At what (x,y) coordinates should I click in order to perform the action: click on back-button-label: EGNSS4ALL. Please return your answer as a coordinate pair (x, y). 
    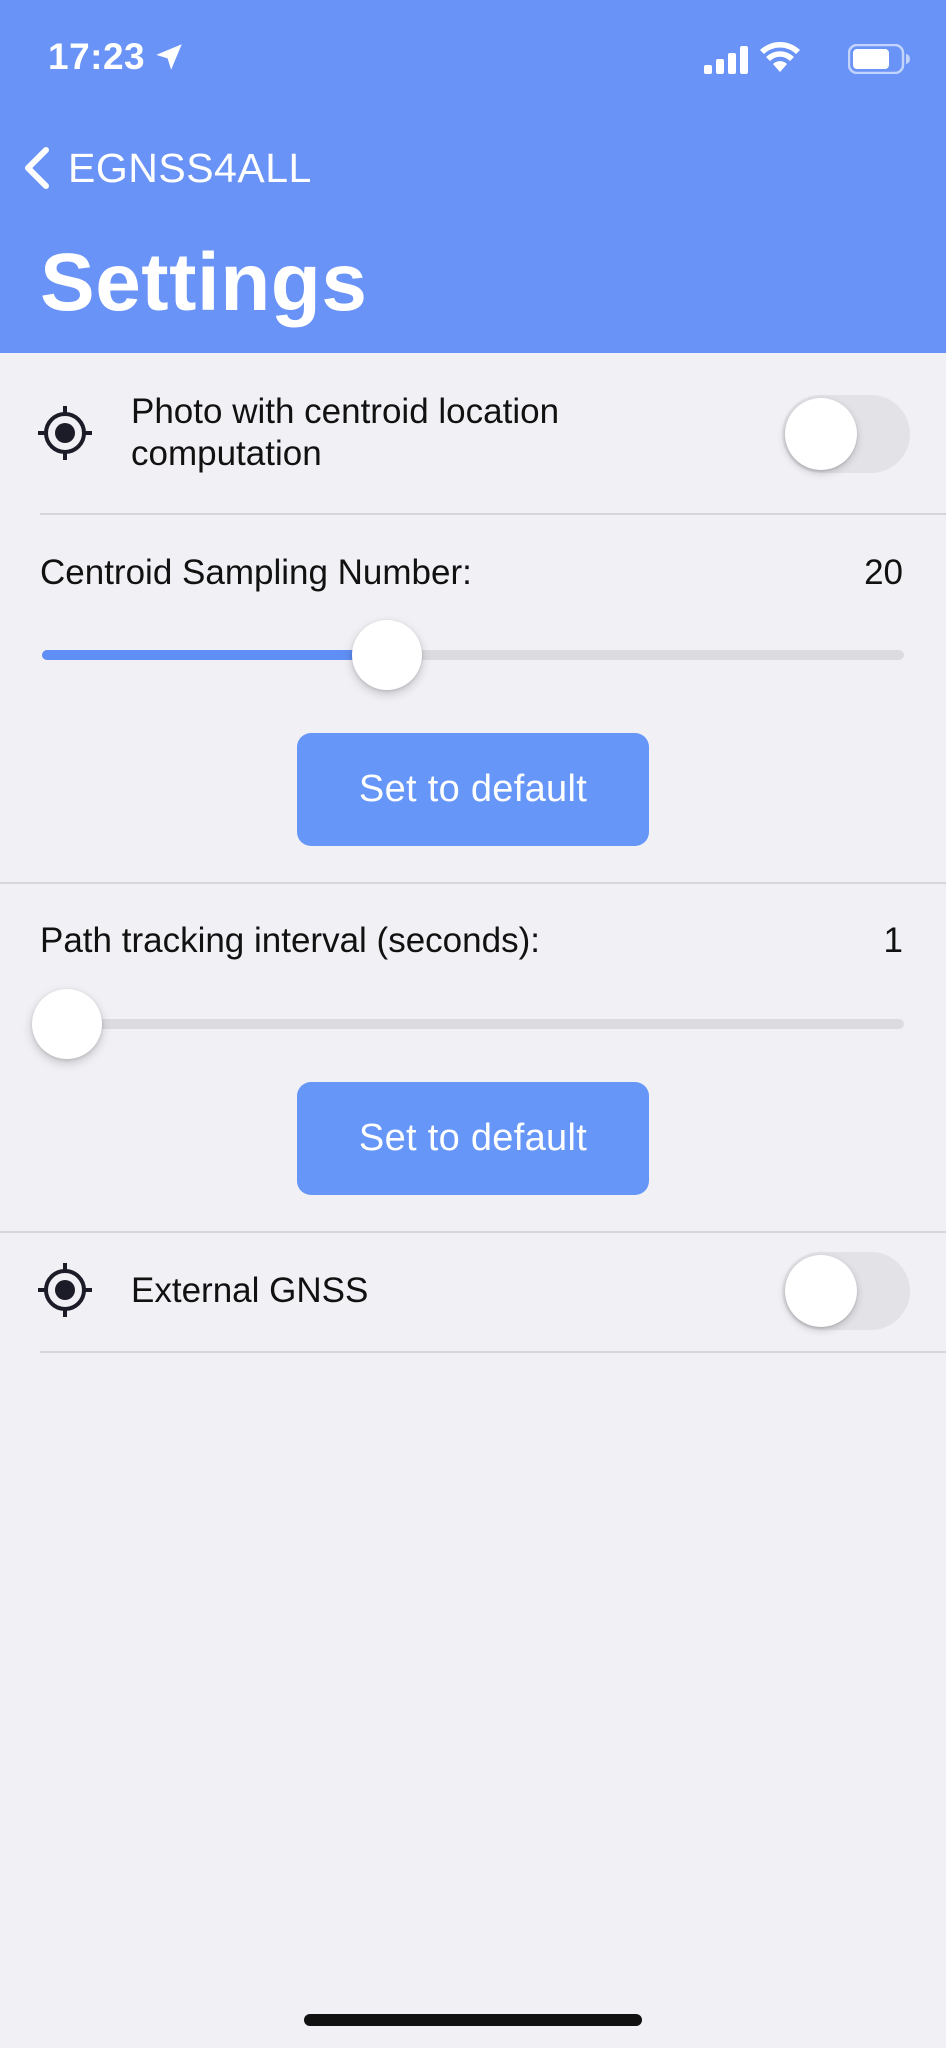
    Looking at the image, I should click on (190, 167).